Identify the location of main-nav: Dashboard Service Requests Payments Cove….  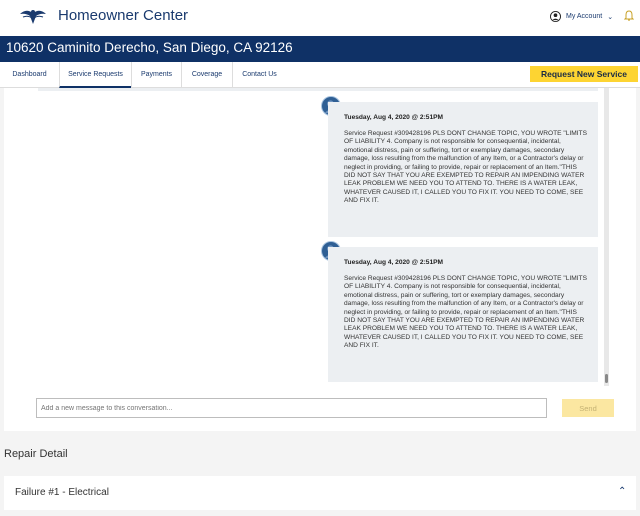
(320, 75).